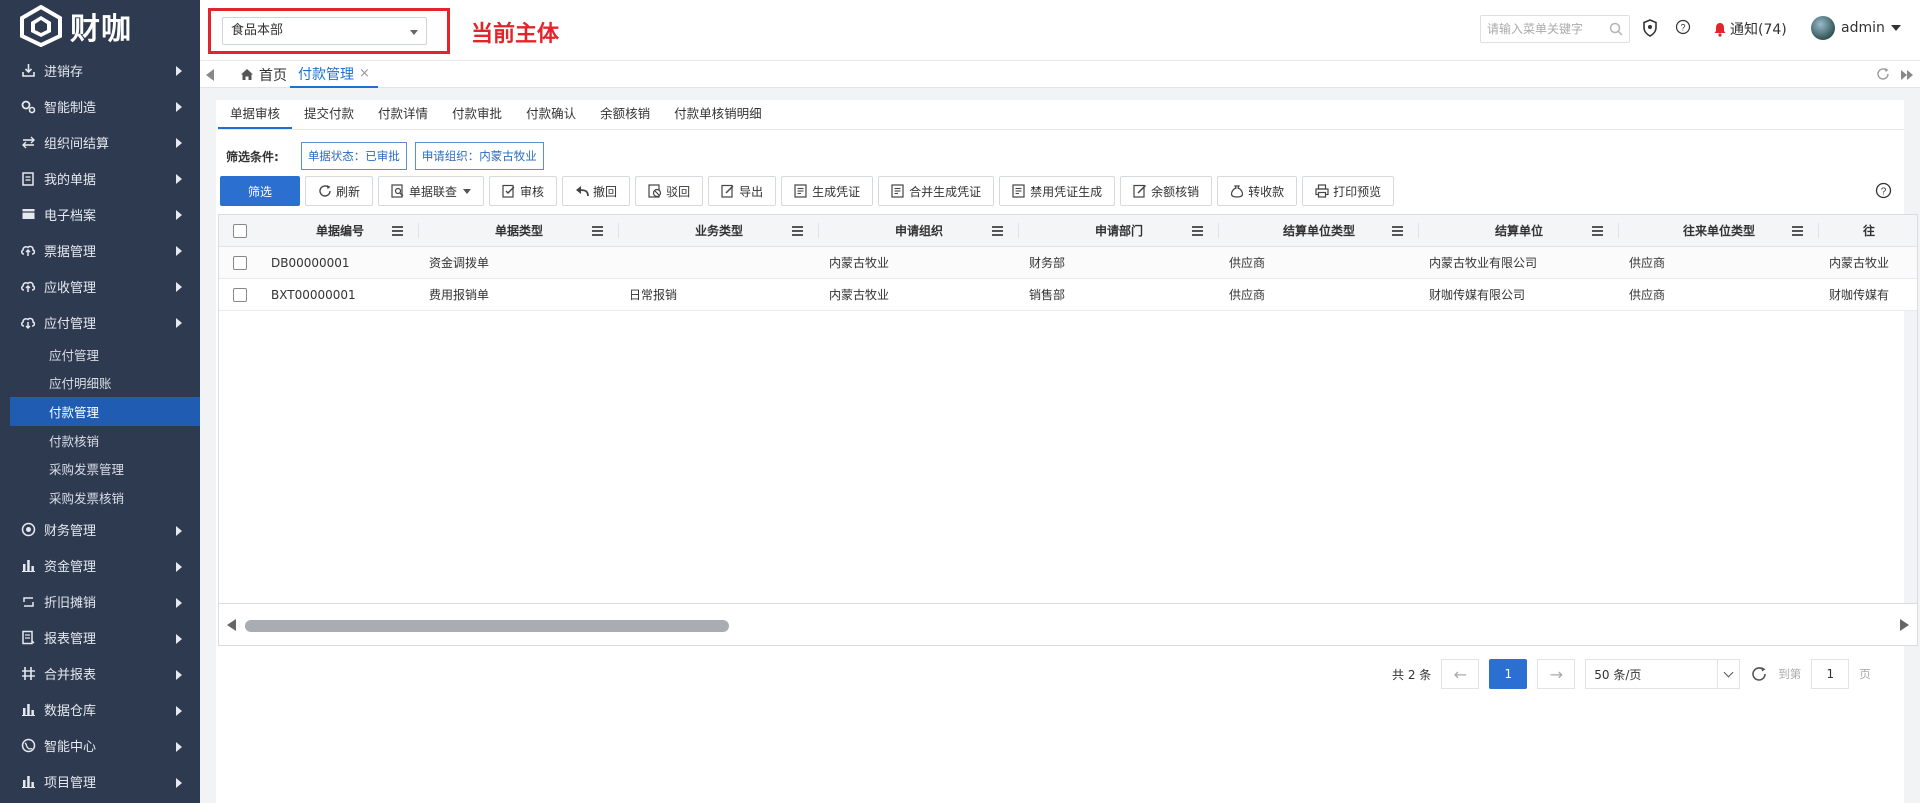 This screenshot has width=1920, height=803. Describe the element at coordinates (364, 73) in the screenshot. I see `close-icon: ×` at that location.